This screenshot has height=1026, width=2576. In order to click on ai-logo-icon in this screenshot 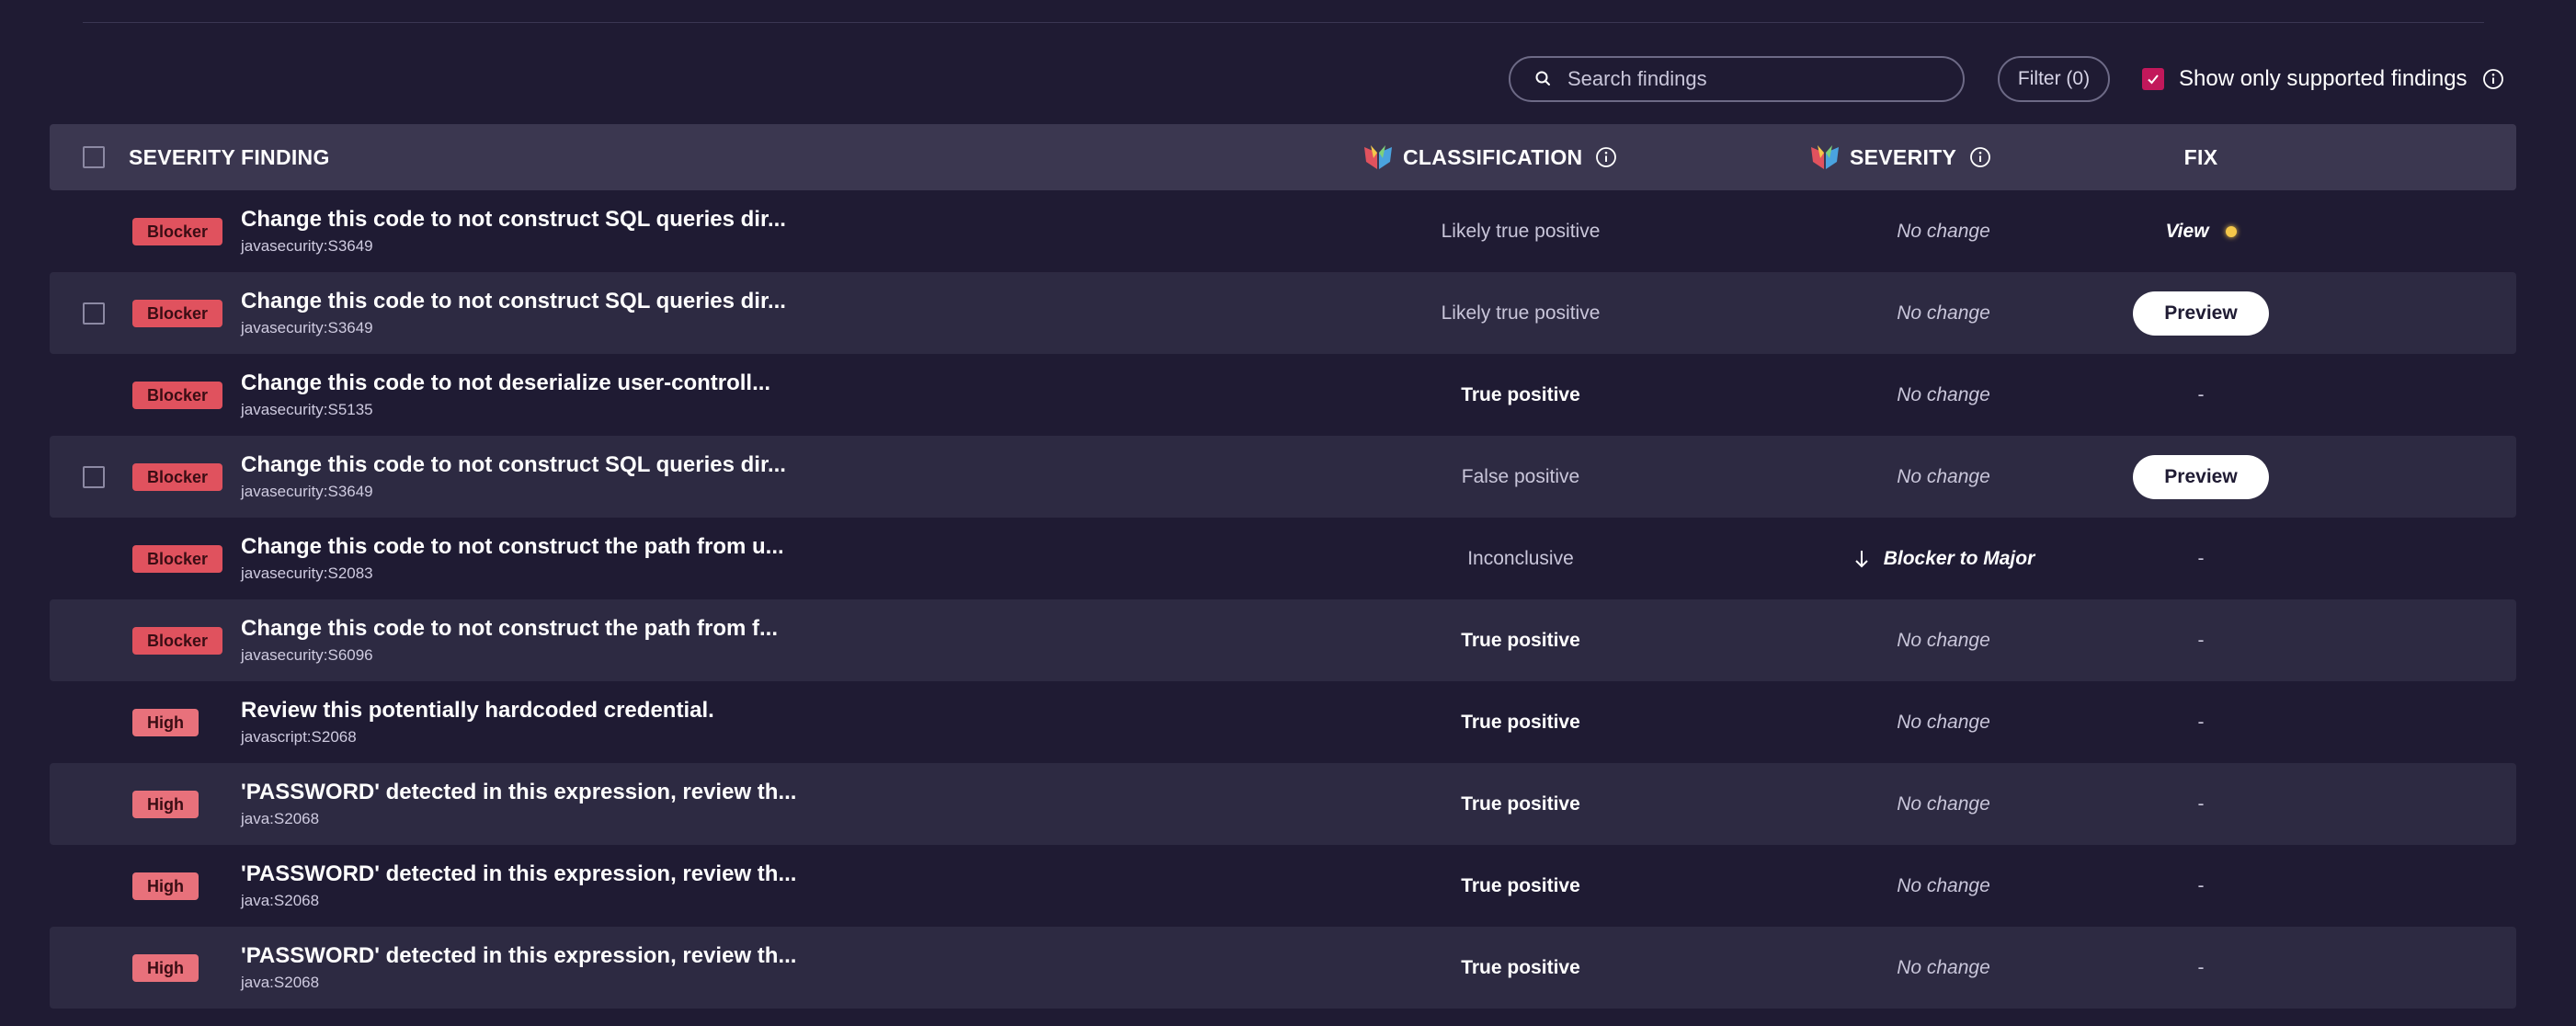, I will do `click(1825, 157)`.